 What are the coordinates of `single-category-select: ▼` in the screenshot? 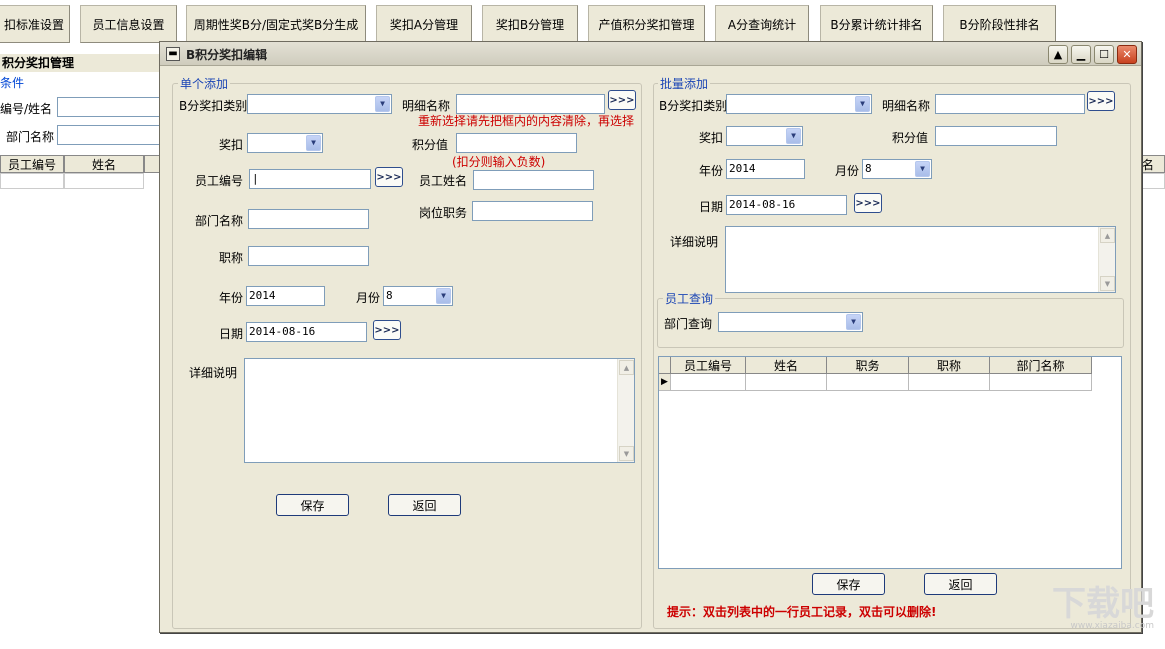 It's located at (319, 104).